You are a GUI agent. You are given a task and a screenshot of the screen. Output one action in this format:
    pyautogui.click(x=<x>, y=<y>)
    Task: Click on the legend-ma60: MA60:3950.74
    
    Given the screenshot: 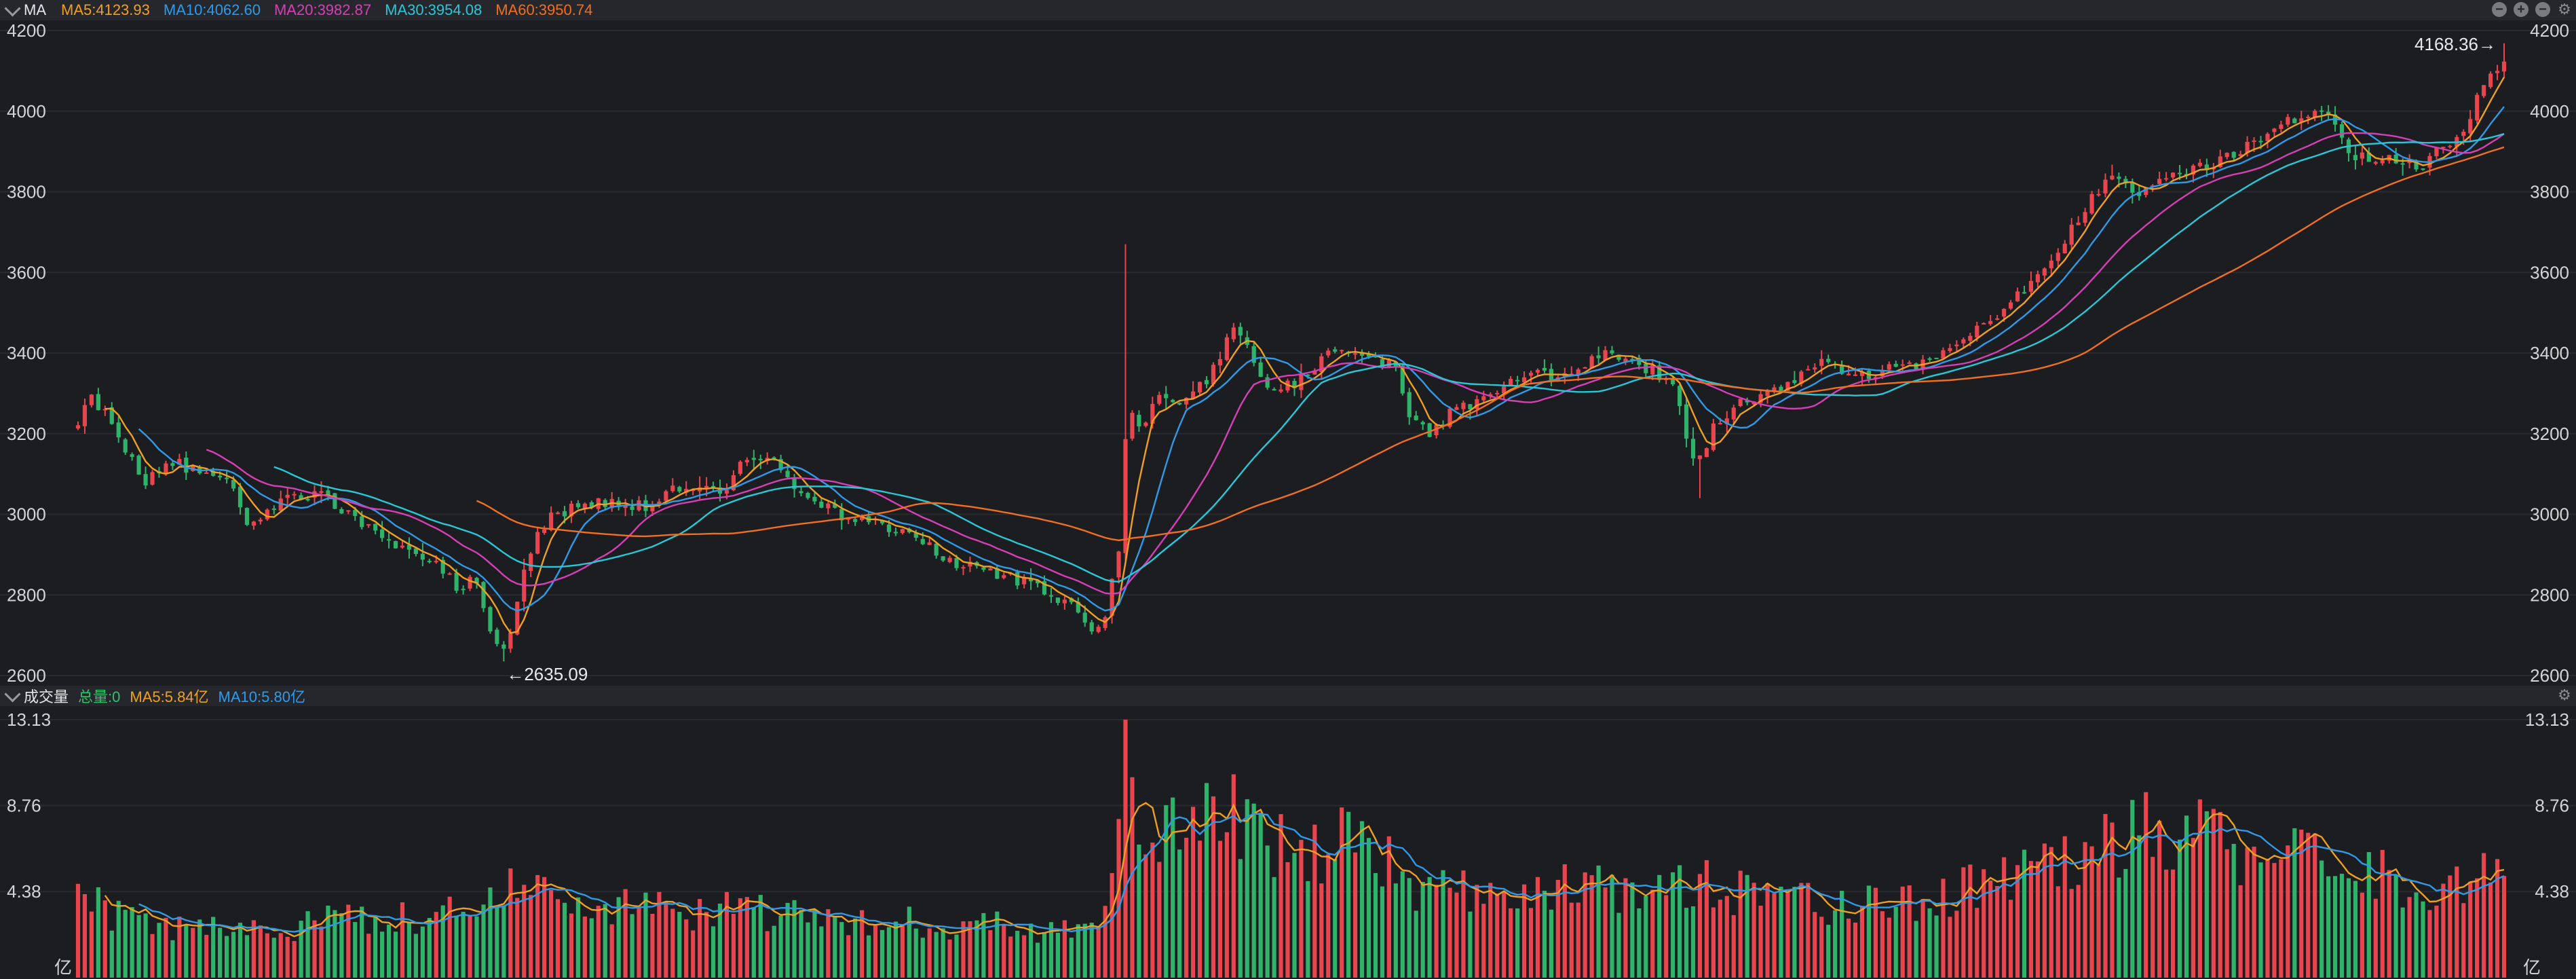 What is the action you would take?
    pyautogui.click(x=544, y=9)
    